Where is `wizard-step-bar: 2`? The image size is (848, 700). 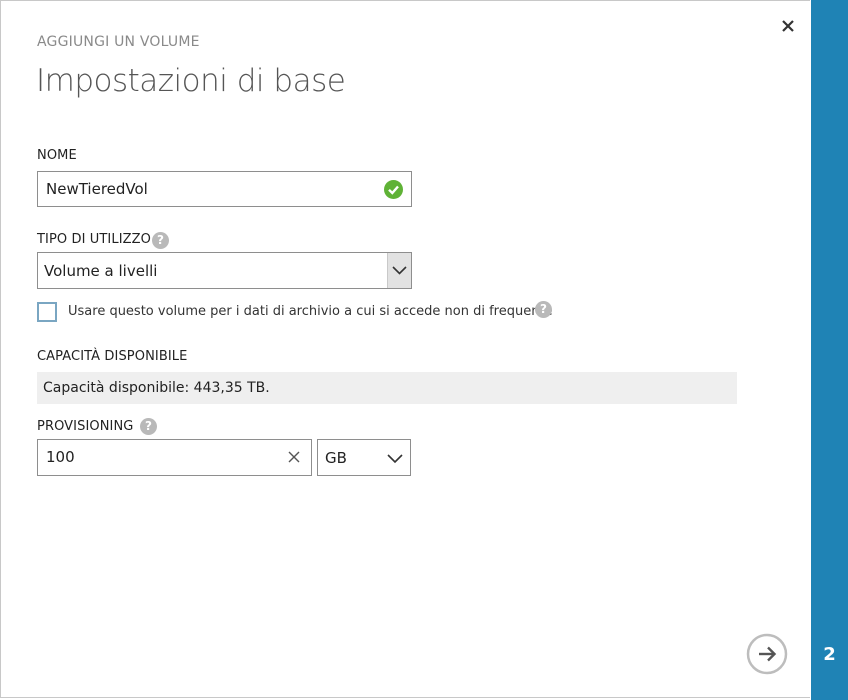 wizard-step-bar: 2 is located at coordinates (829, 350).